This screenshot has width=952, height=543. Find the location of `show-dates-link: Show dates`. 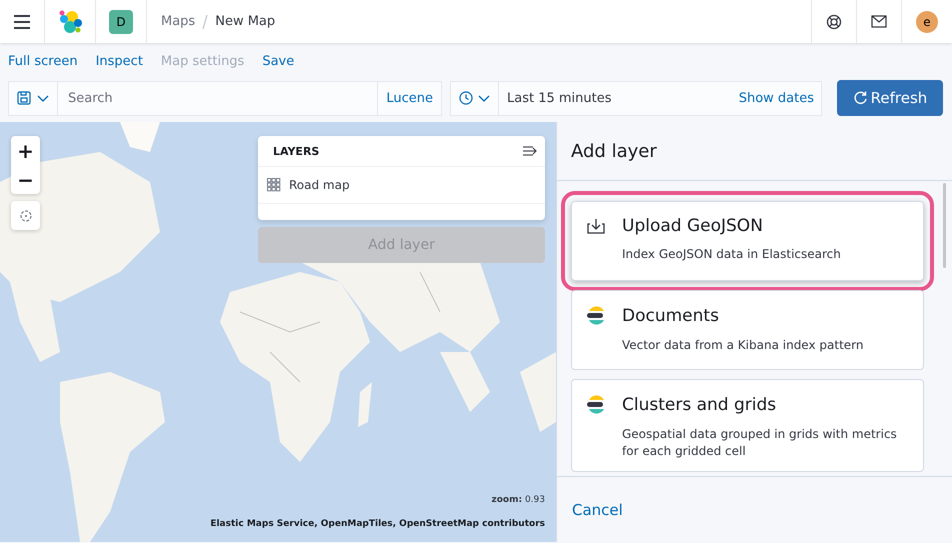

show-dates-link: Show dates is located at coordinates (779, 98).